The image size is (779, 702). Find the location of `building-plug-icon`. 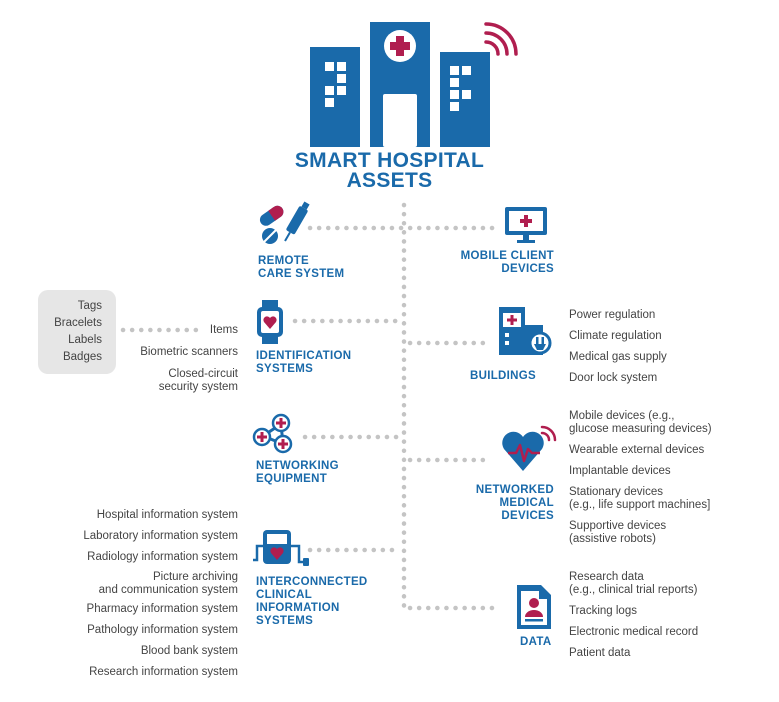

building-plug-icon is located at coordinates (525, 331).